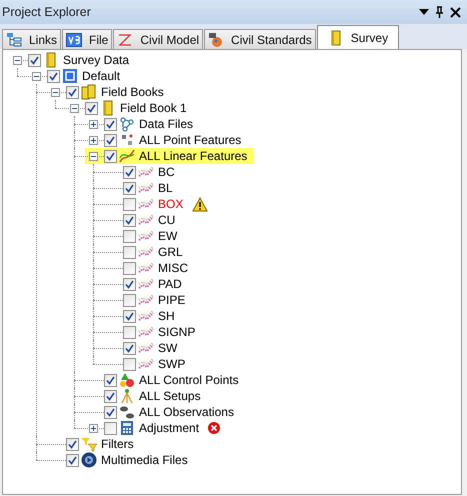 Image resolution: width=467 pixels, height=496 pixels. I want to click on tree-item-label: ALL Control Points, so click(189, 380).